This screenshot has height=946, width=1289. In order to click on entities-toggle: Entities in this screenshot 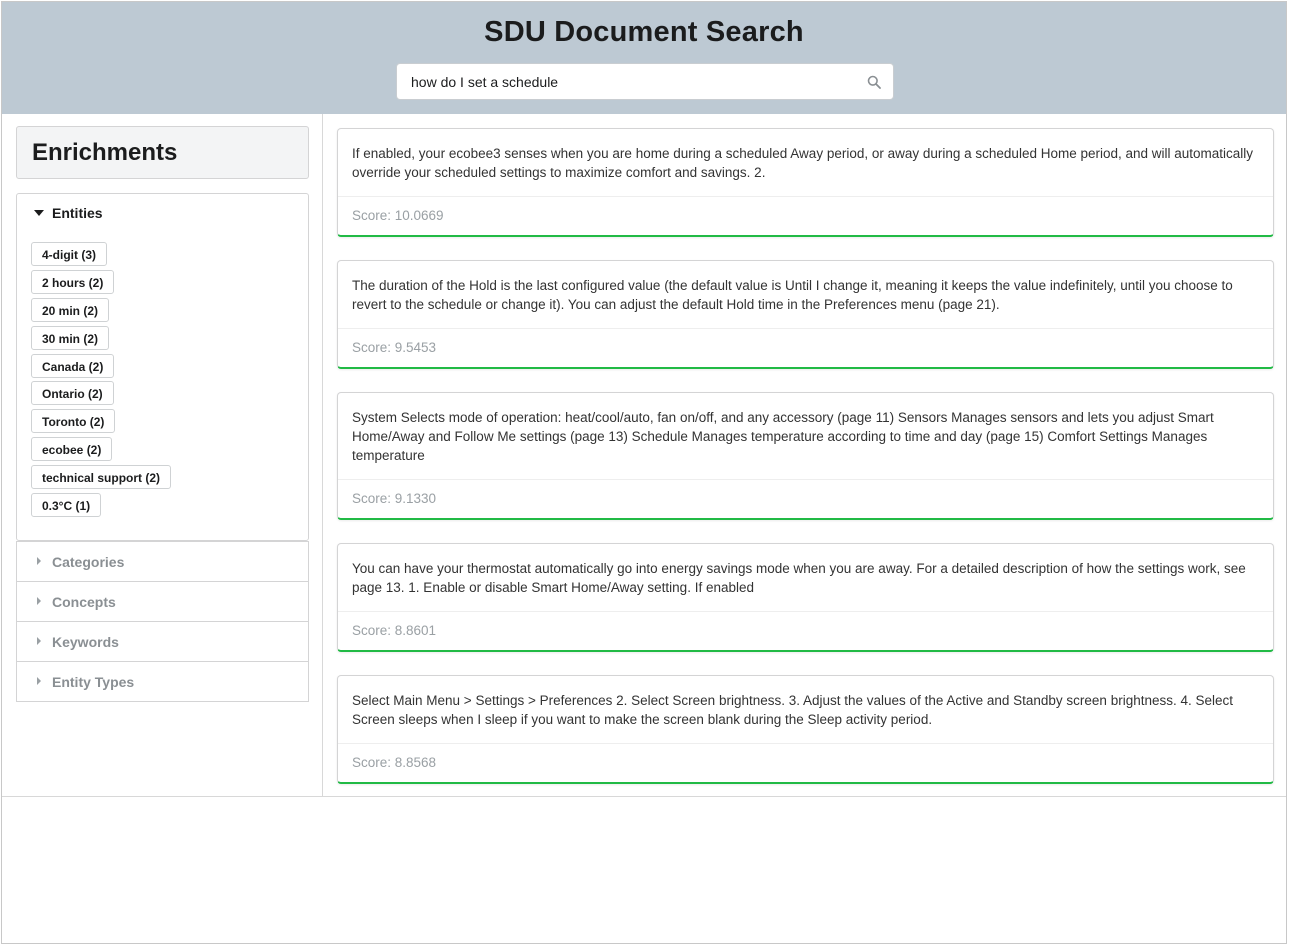, I will do `click(68, 213)`.